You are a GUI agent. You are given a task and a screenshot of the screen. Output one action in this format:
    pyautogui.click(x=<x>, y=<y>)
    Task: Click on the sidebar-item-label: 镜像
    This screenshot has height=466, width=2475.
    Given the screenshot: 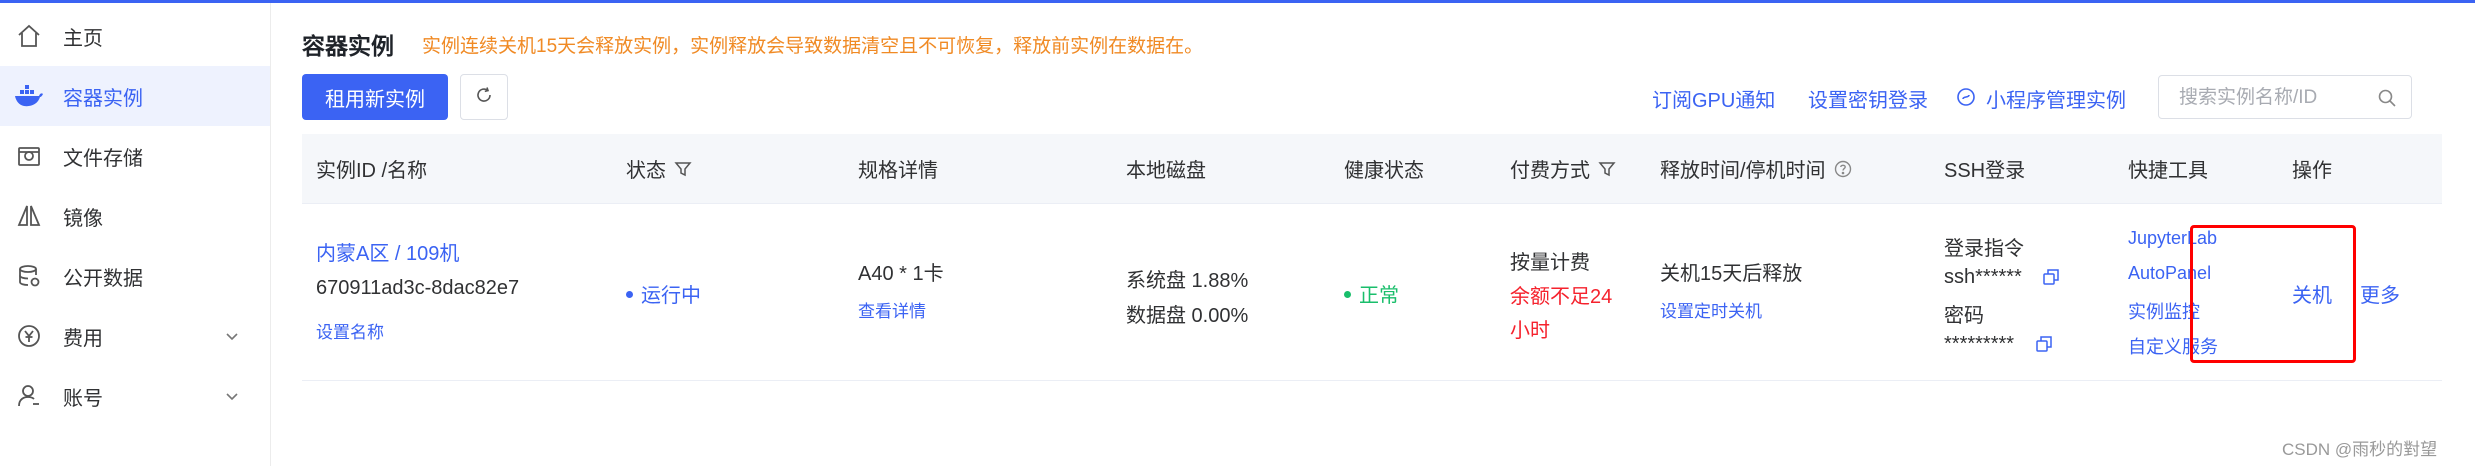 What is the action you would take?
    pyautogui.click(x=83, y=218)
    